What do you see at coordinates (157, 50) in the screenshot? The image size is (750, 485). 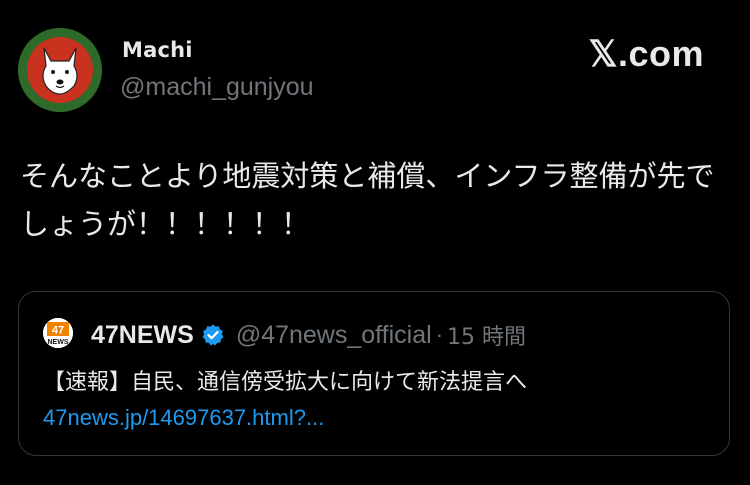 I see `display-name: Machi` at bounding box center [157, 50].